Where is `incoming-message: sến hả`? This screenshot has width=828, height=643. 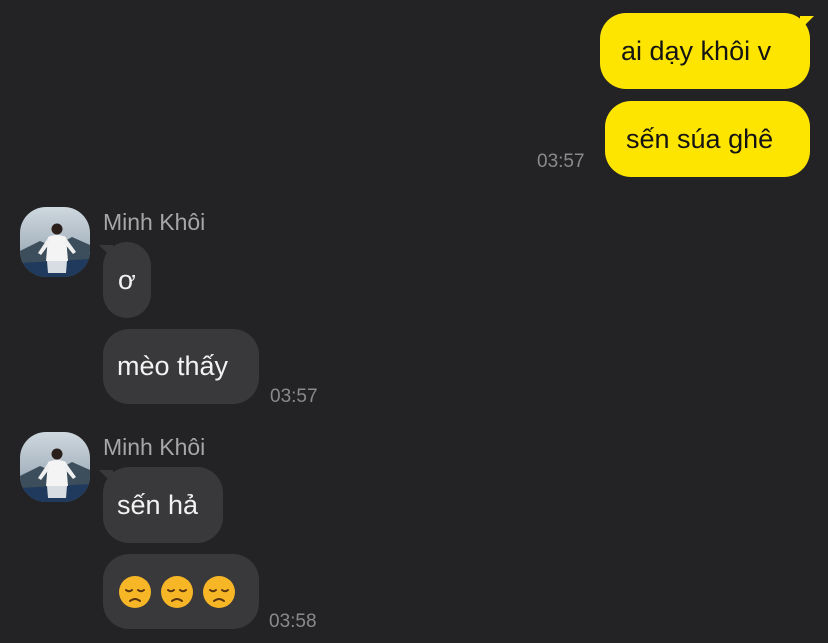
incoming-message: sến hả is located at coordinates (163, 505).